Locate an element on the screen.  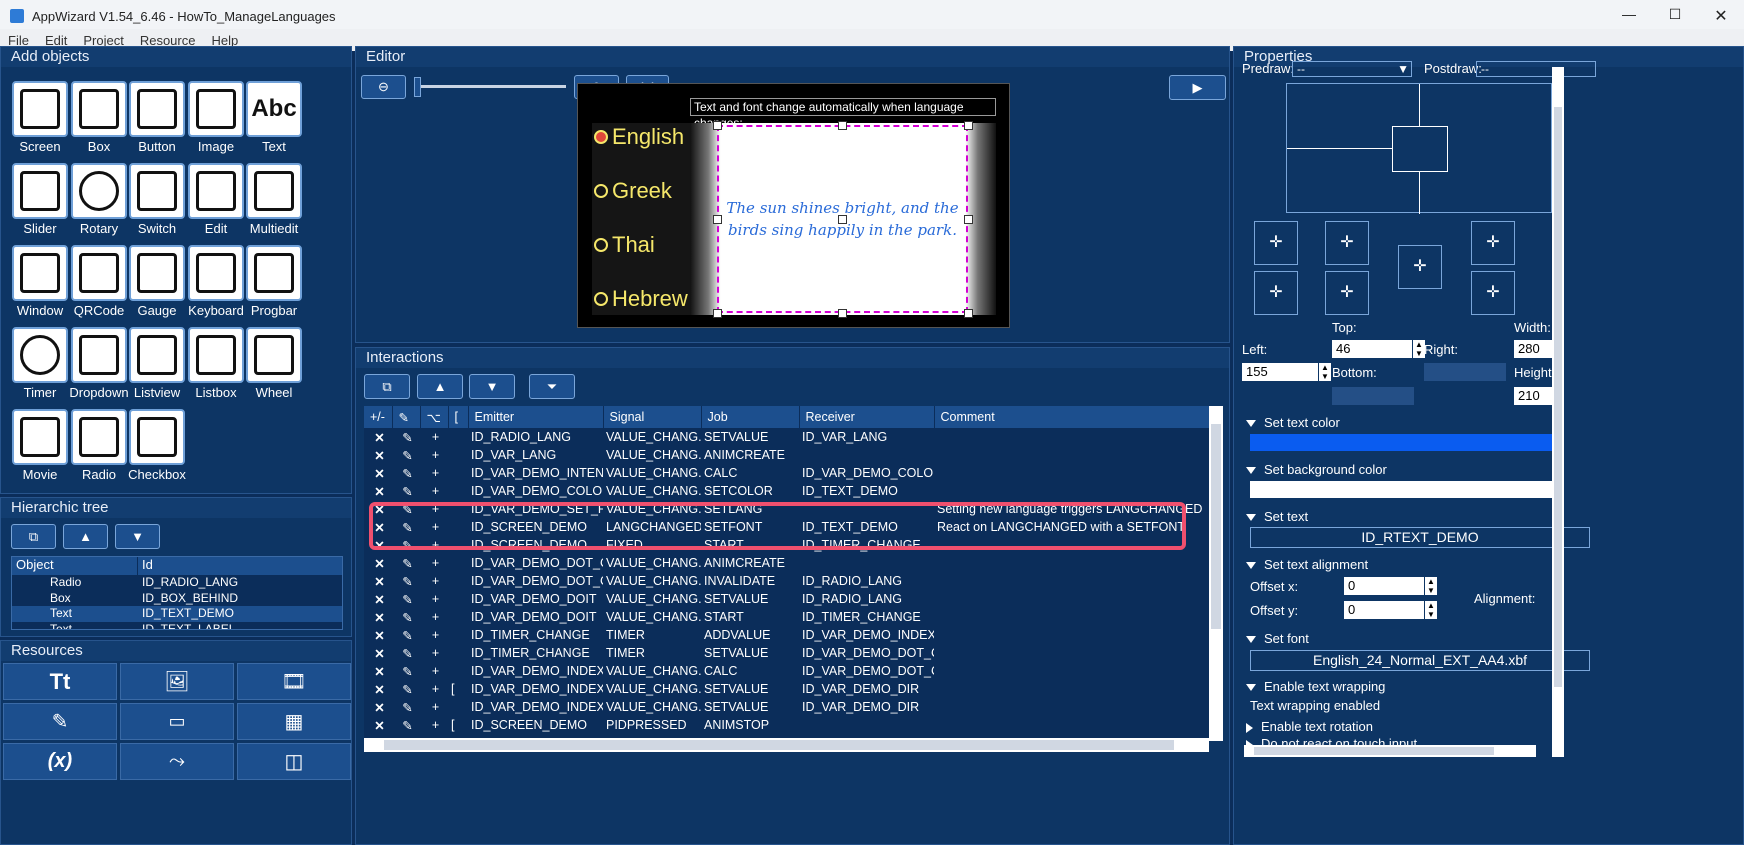
tree-row: Box ID_BOX_BEHIND is located at coordinates (177, 599).